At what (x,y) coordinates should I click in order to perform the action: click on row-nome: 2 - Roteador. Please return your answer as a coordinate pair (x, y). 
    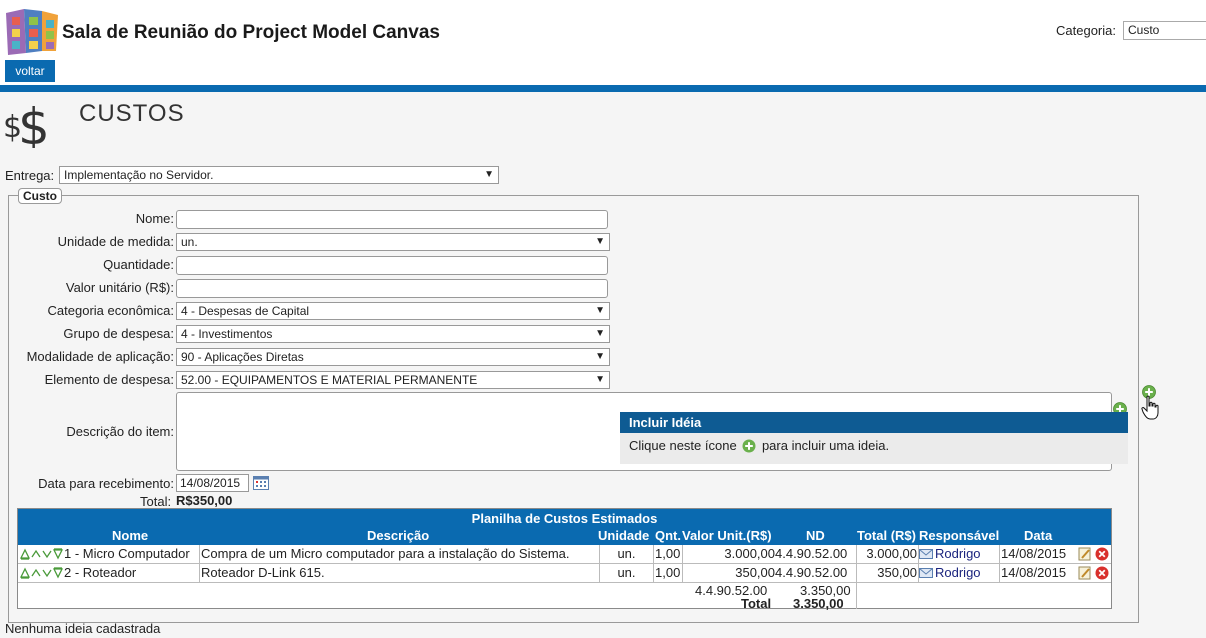
    Looking at the image, I should click on (100, 572).